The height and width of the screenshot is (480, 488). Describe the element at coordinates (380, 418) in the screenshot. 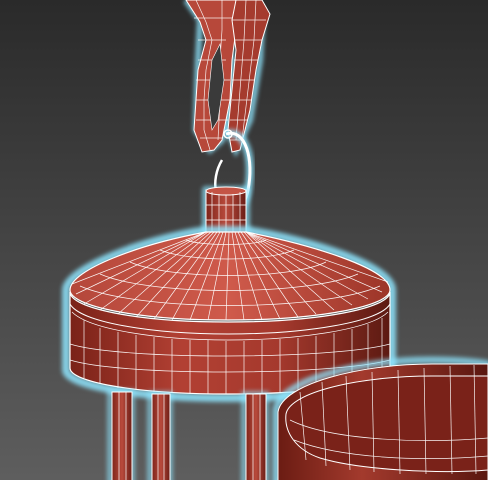

I see `glass-cylinder` at that location.